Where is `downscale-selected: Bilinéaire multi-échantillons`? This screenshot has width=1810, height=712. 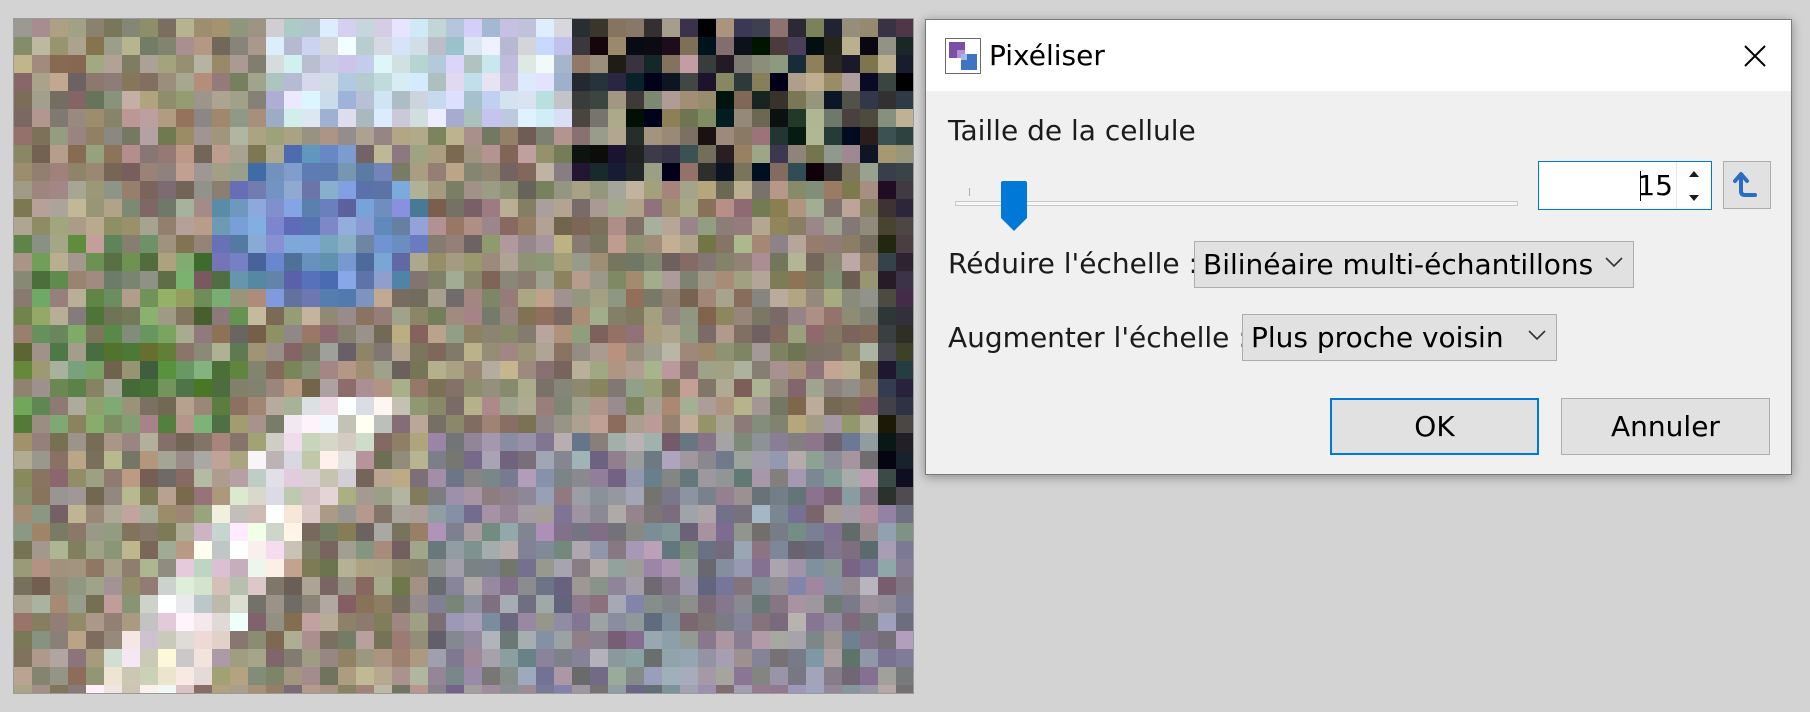 downscale-selected: Bilinéaire multi-échantillons is located at coordinates (1398, 264).